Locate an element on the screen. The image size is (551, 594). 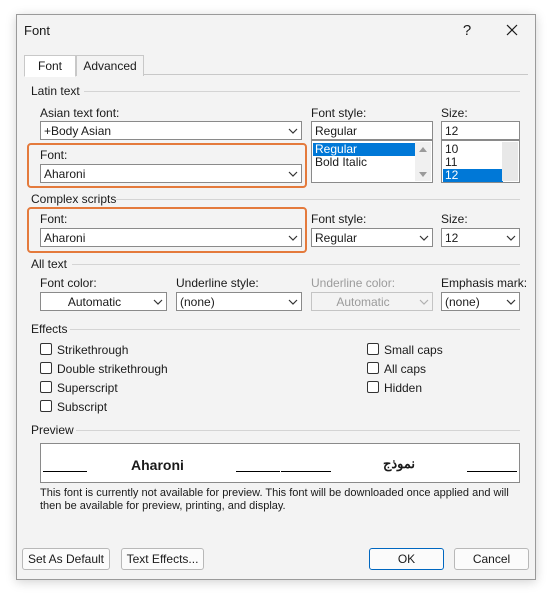
latin-style-value: Regular is located at coordinates (336, 131).